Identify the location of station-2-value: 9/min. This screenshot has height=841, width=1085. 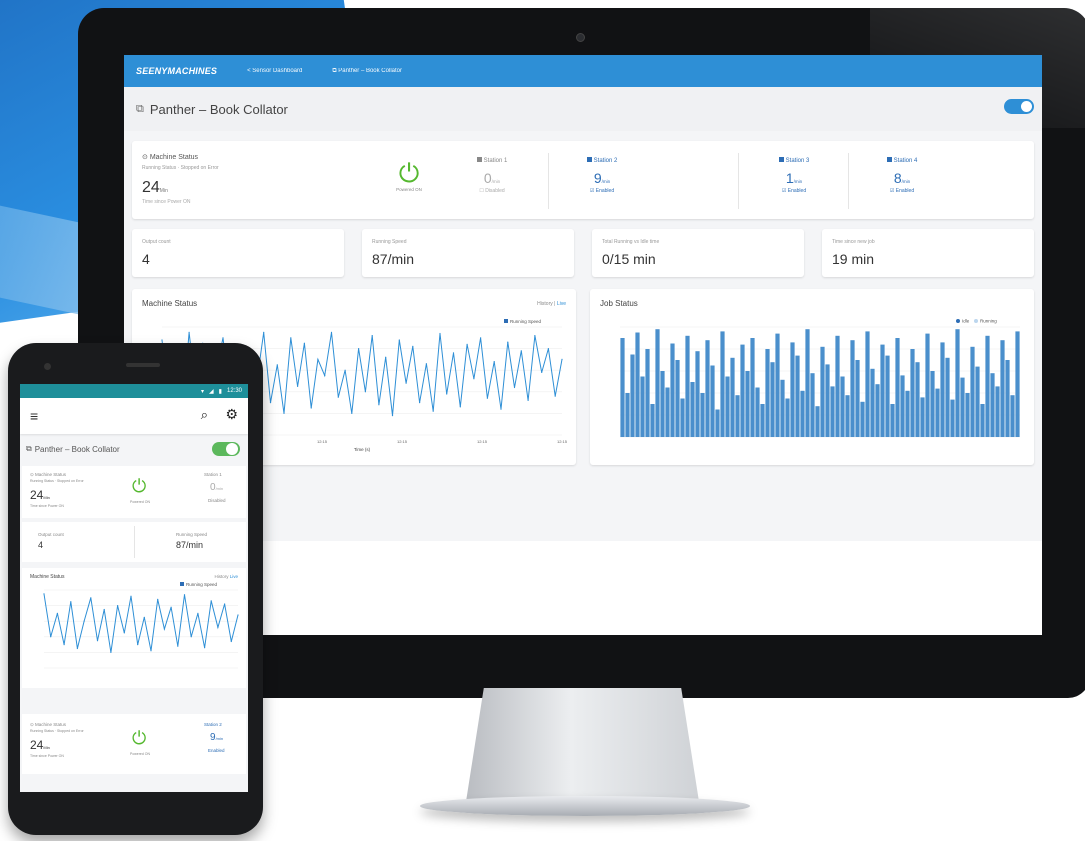
(602, 178).